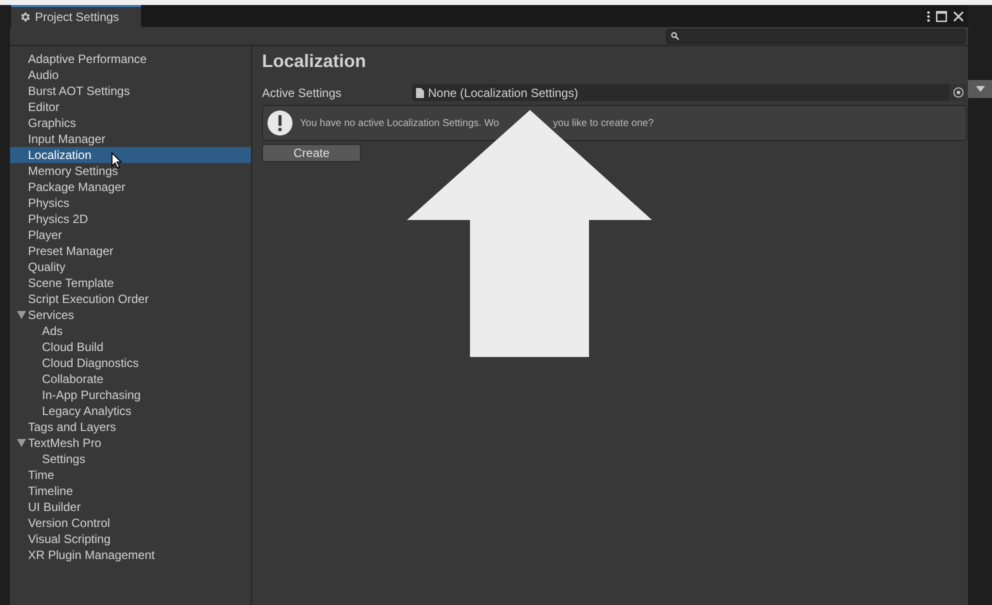 This screenshot has height=605, width=992. Describe the element at coordinates (130, 523) in the screenshot. I see `sidebar-item: Version Control` at that location.